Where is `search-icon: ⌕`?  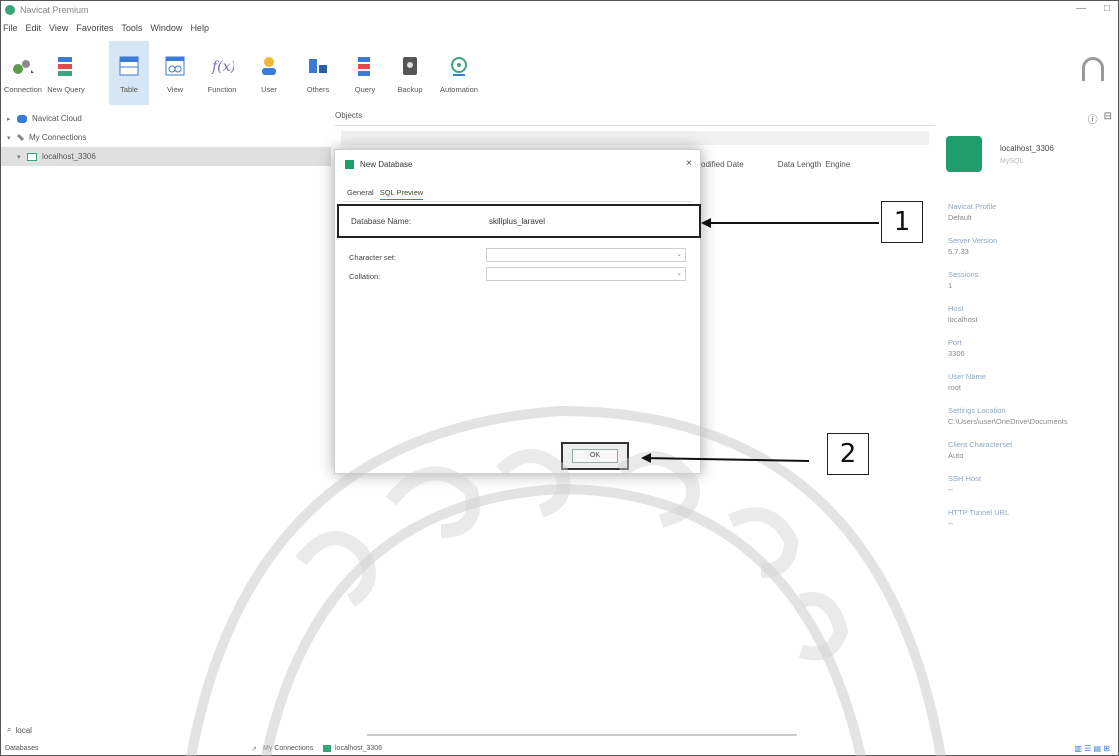
search-icon: ⌕ is located at coordinates (9, 729).